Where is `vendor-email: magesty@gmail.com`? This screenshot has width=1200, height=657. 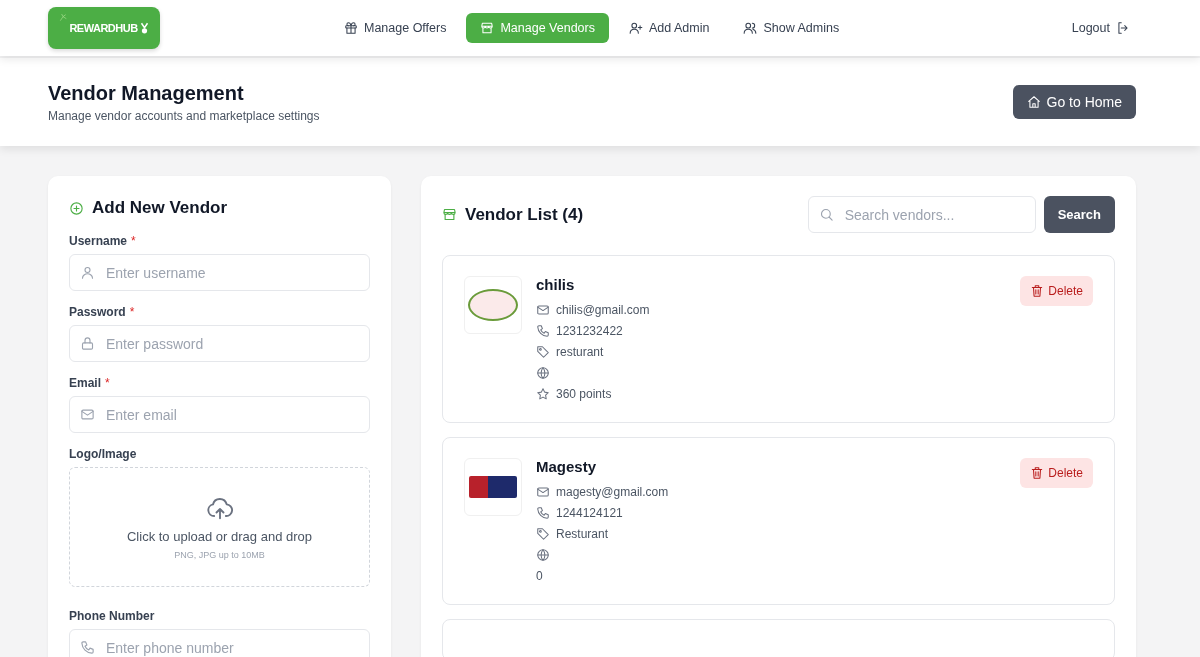
vendor-email: magesty@gmail.com is located at coordinates (612, 491).